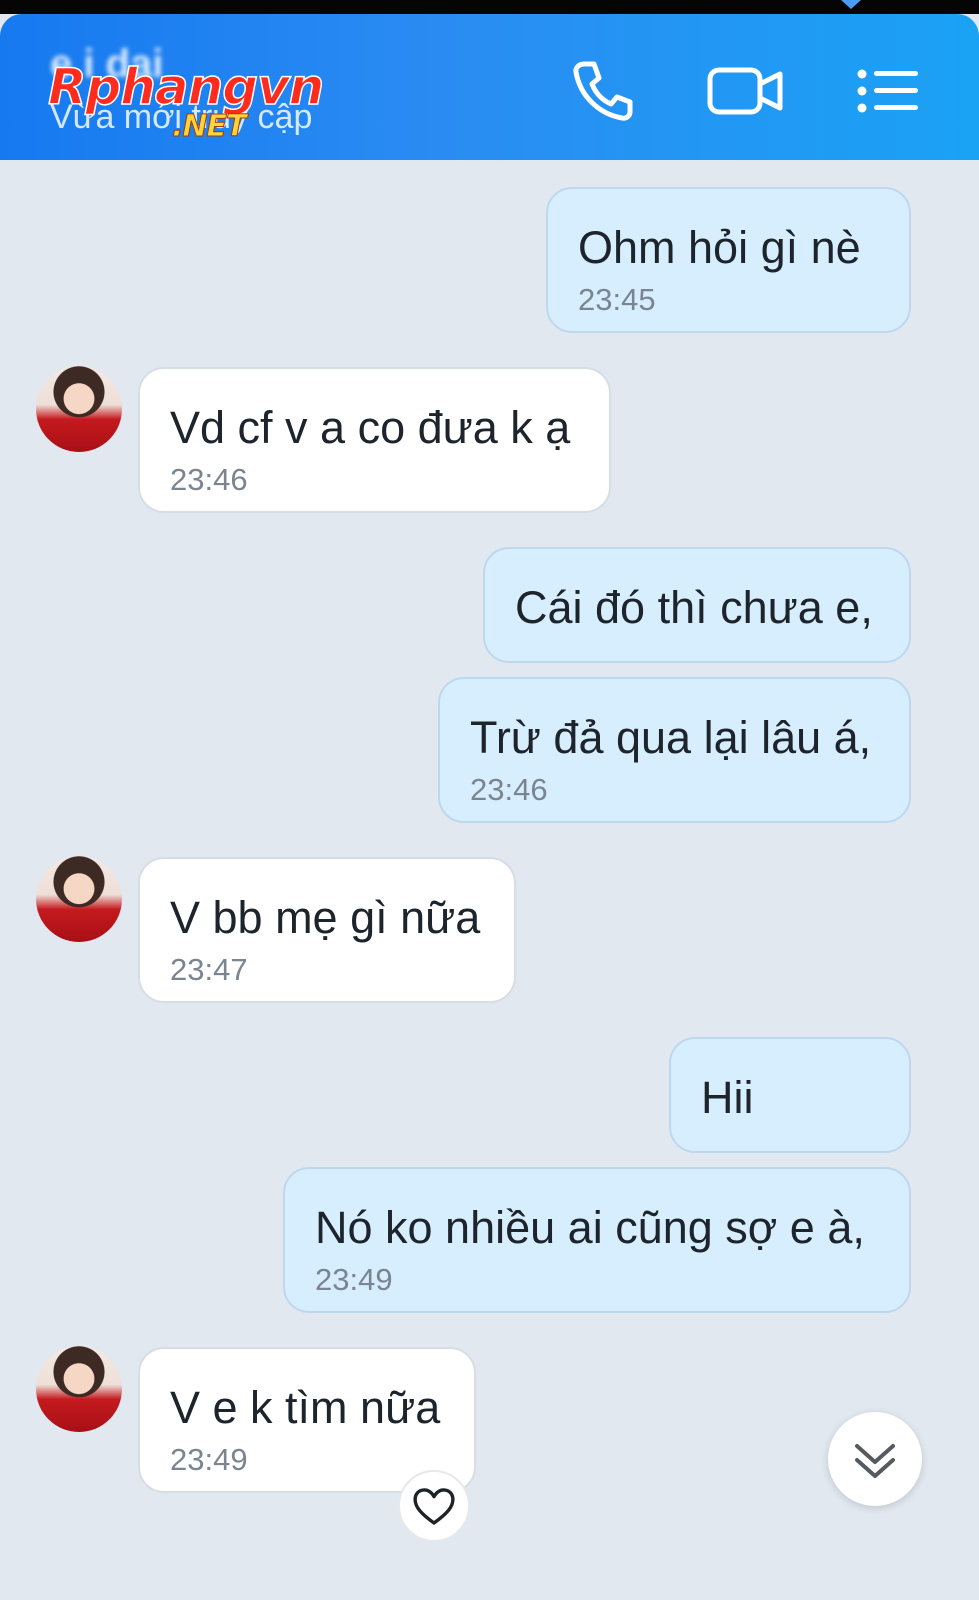 The image size is (979, 1600). I want to click on message-bubble-incoming: V bb mẹ gì nữa 23:47, so click(327, 930).